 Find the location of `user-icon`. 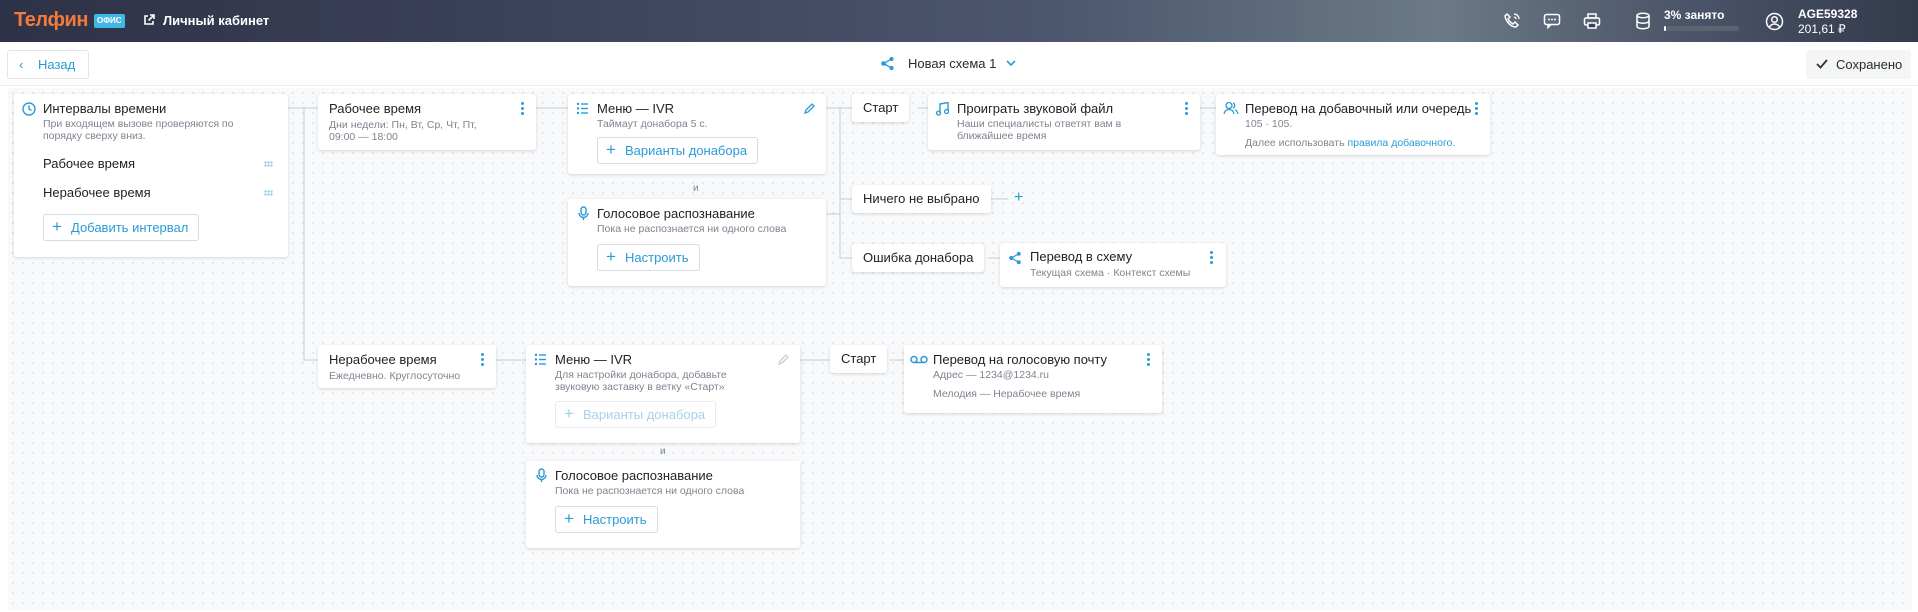

user-icon is located at coordinates (1774, 21).